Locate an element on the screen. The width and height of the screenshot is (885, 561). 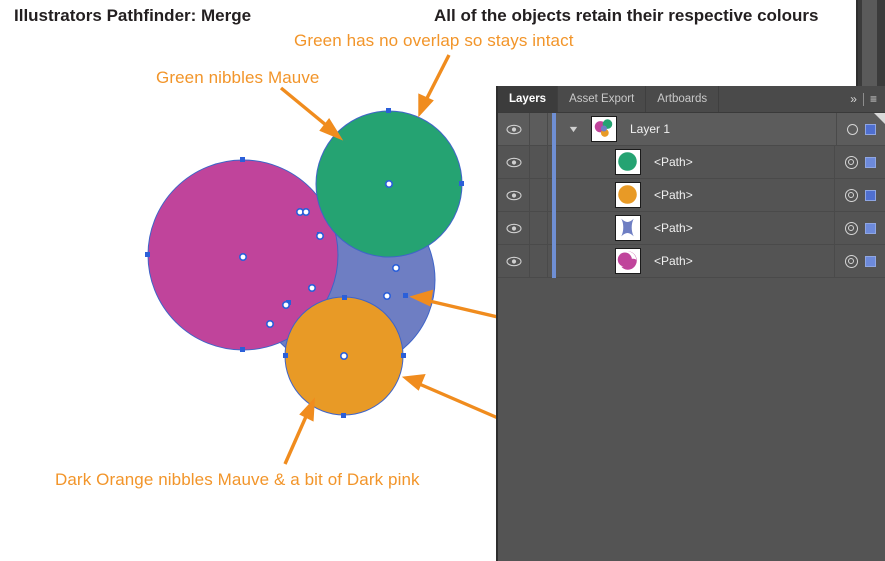
thumbnail-orange-circle is located at coordinates (627, 194).